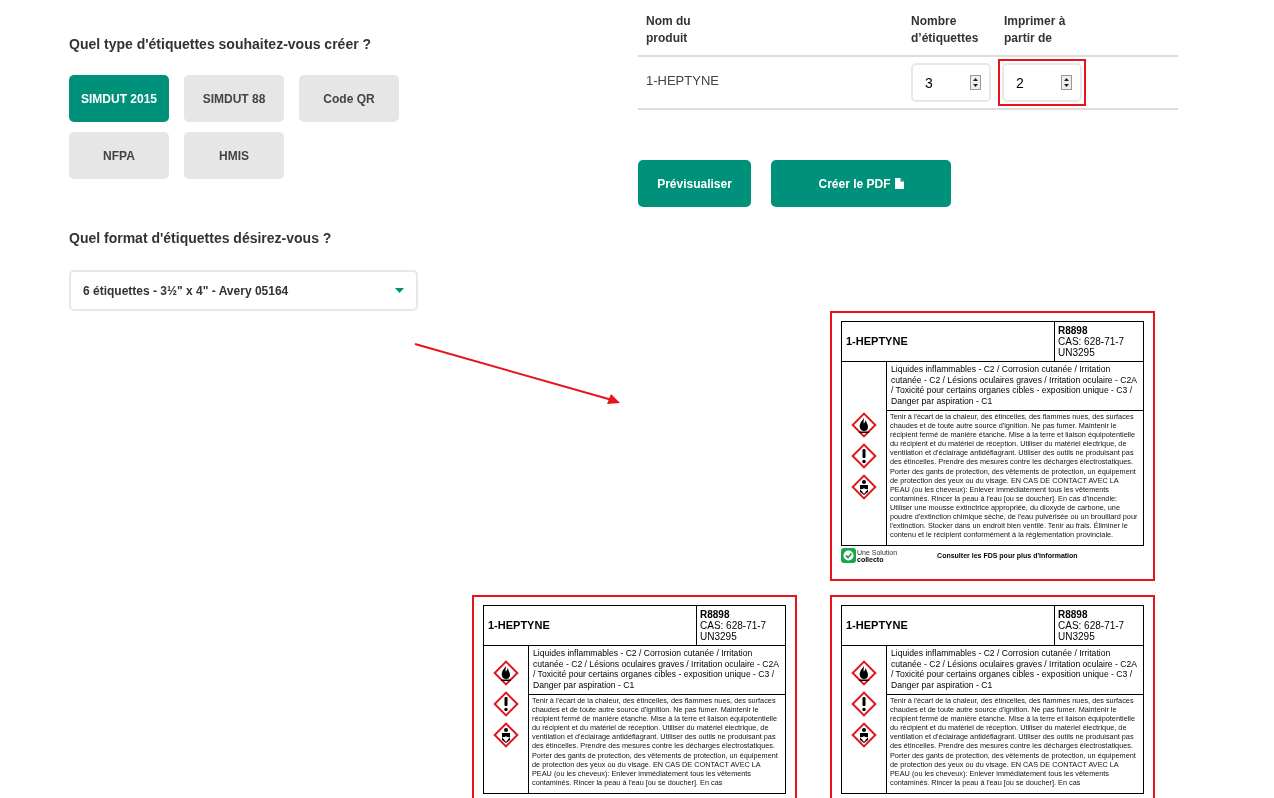  What do you see at coordinates (951, 82) in the screenshot?
I see `number-field: 3` at bounding box center [951, 82].